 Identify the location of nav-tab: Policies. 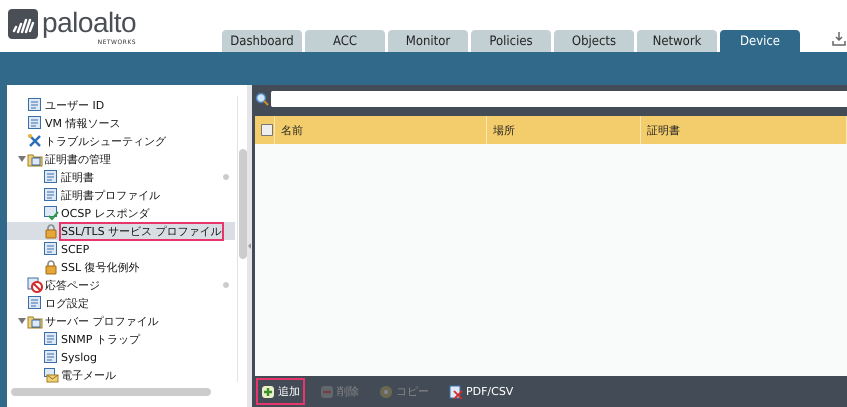
(511, 41).